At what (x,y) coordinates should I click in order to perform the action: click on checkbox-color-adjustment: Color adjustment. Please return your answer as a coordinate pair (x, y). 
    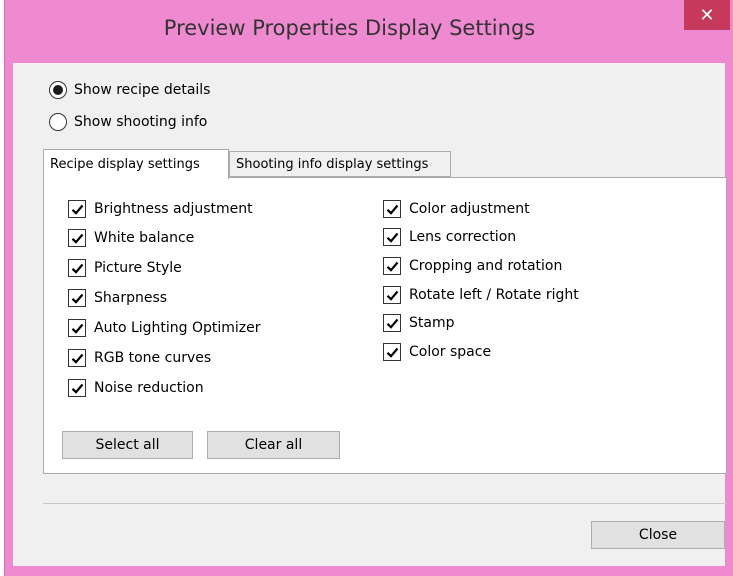
    Looking at the image, I should click on (456, 209).